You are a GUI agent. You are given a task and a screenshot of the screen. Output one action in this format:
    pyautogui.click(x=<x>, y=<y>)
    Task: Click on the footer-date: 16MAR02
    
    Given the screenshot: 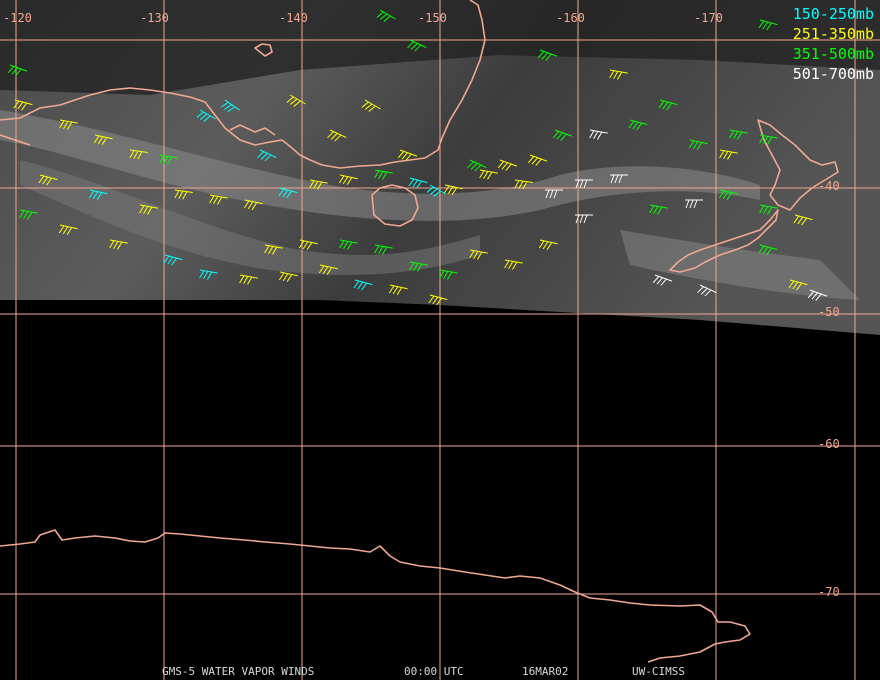 What is the action you would take?
    pyautogui.click(x=545, y=671)
    